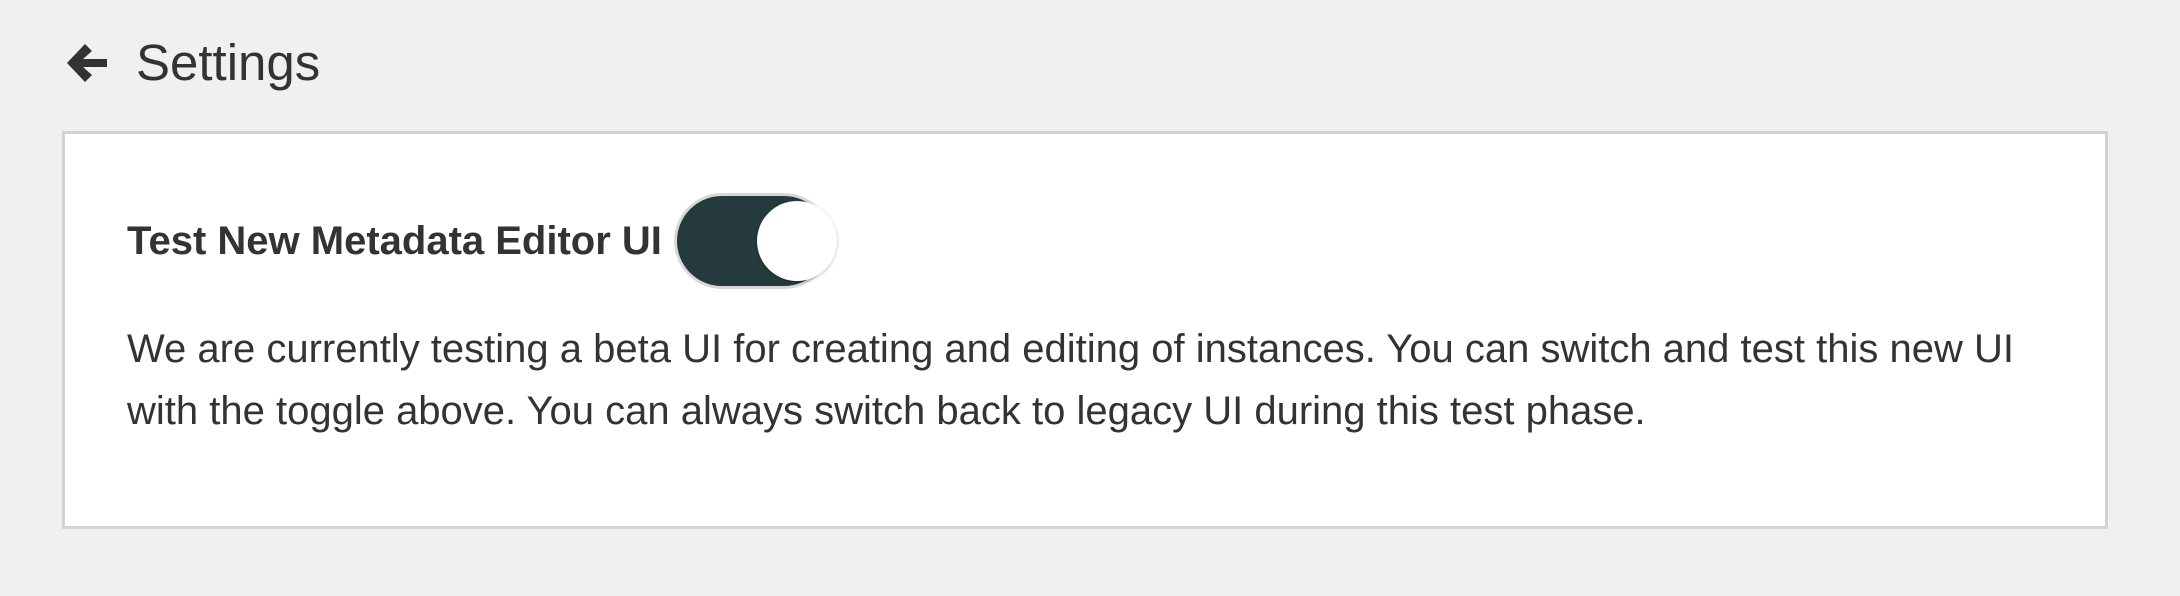 This screenshot has height=596, width=2180. I want to click on page-title: Settings, so click(228, 62).